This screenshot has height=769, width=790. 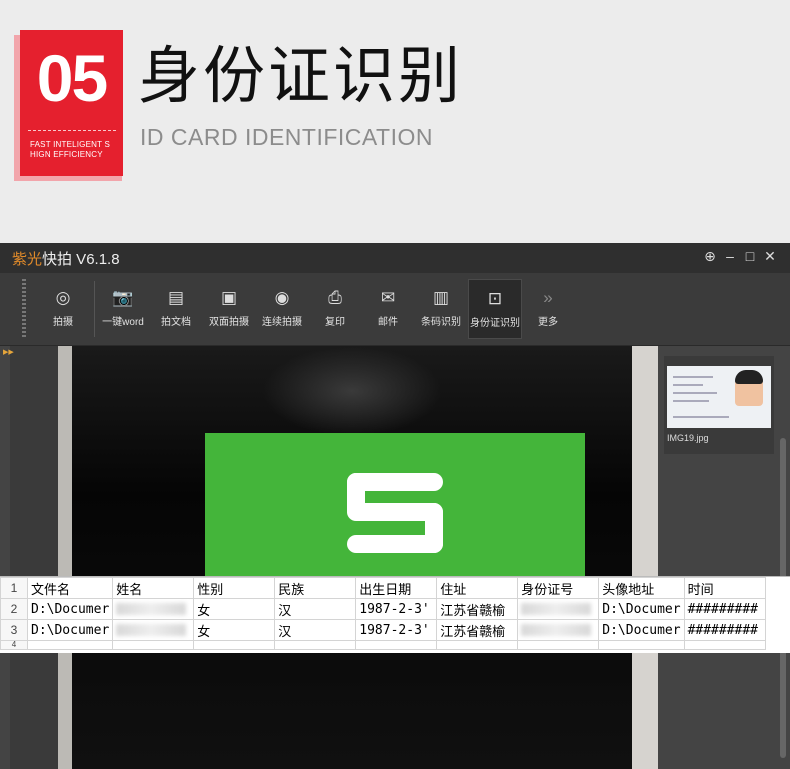 I want to click on maximize-icon: □, so click(x=750, y=256).